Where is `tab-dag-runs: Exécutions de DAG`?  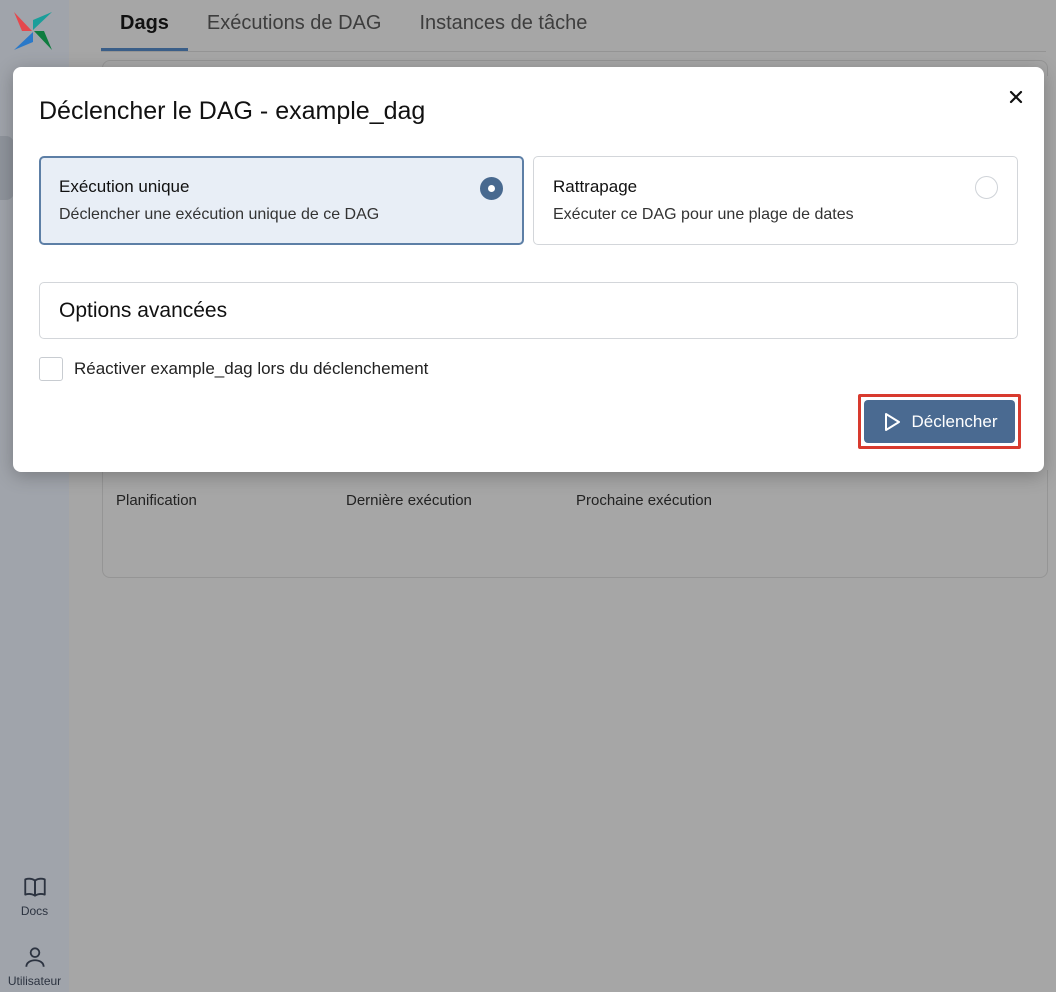 tab-dag-runs: Exécutions de DAG is located at coordinates (294, 31).